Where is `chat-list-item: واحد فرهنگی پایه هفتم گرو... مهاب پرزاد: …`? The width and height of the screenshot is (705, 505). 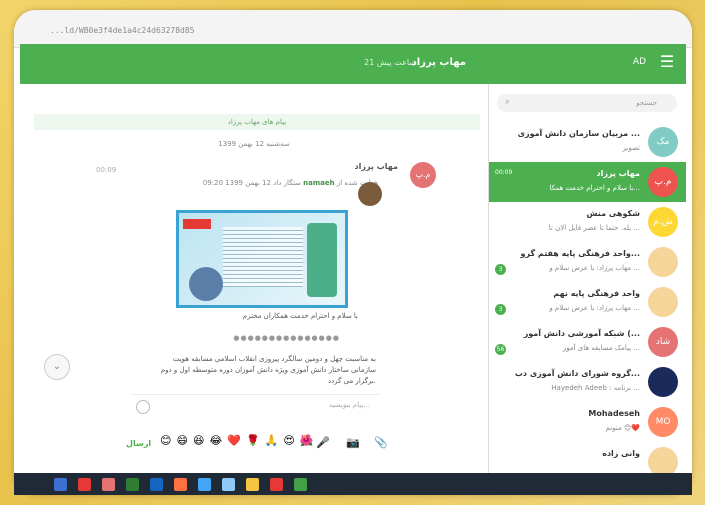 chat-list-item: واحد فرهنگی پایه هفتم گرو... مهاب پرزاد: … is located at coordinates (587, 262).